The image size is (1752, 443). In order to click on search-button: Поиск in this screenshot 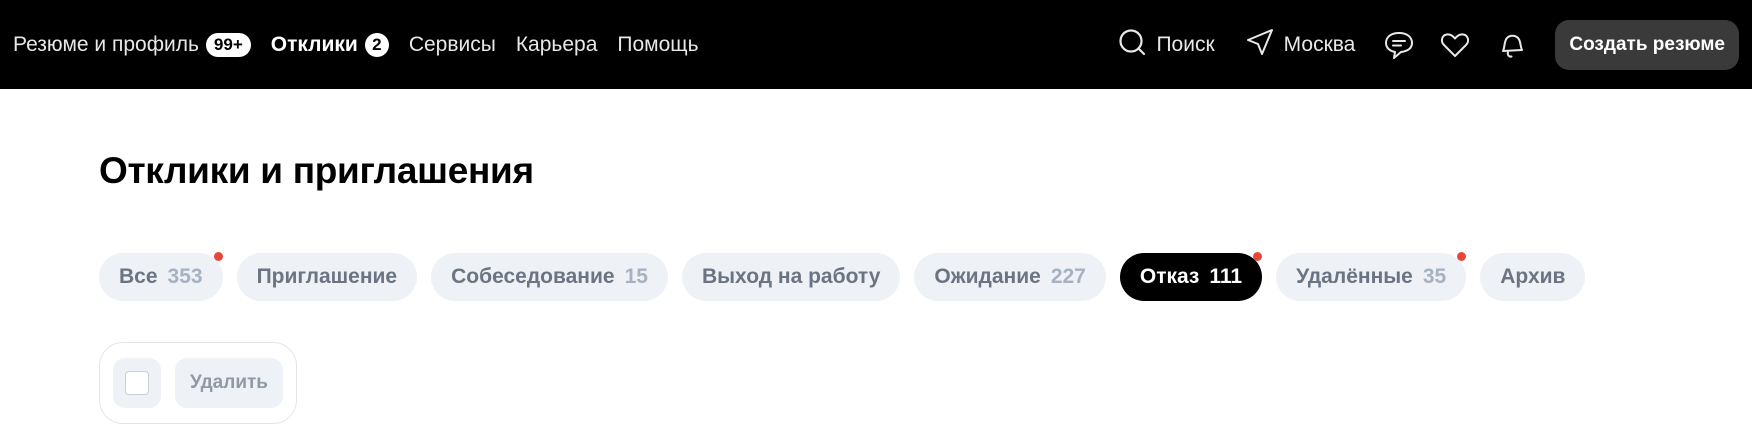, I will do `click(1166, 45)`.